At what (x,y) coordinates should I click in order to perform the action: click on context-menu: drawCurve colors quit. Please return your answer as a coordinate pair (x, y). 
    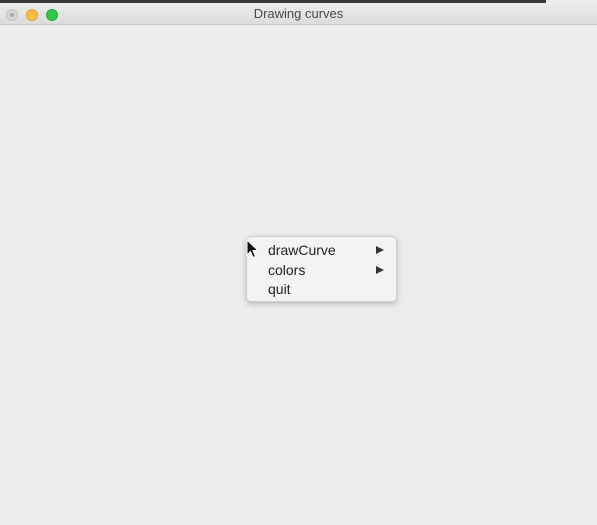
    Looking at the image, I should click on (321, 269).